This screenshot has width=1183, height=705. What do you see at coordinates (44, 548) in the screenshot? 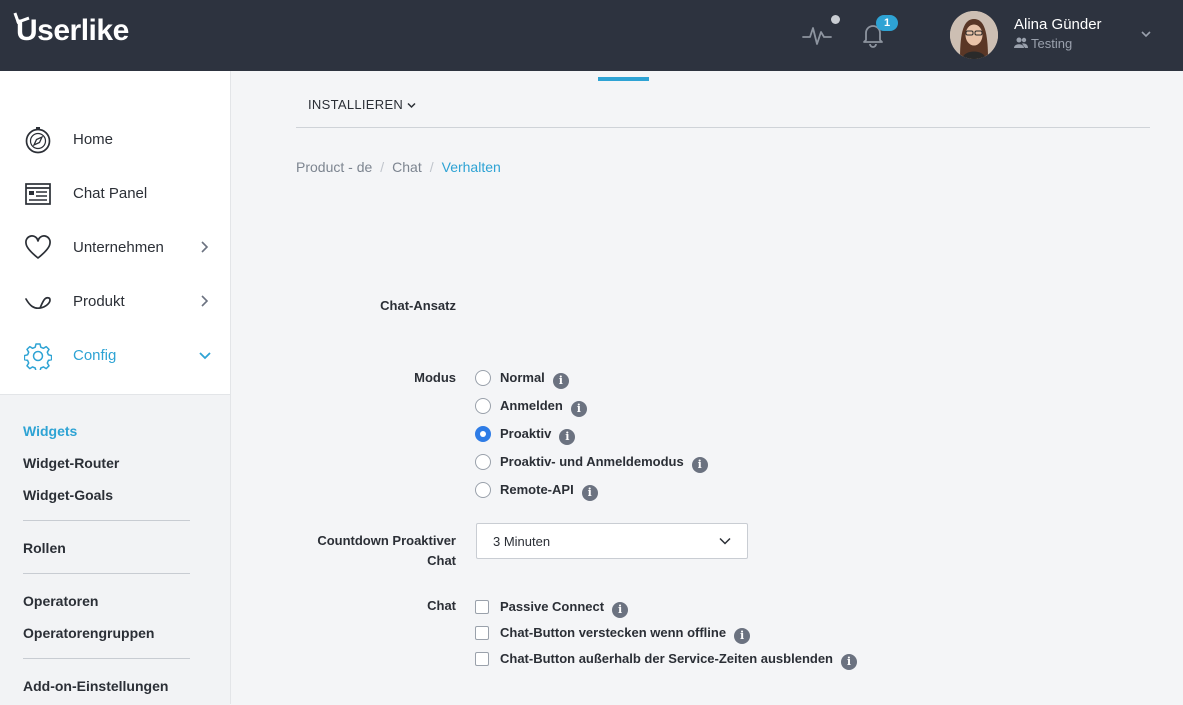
I see `submenu-item-rollen: Rollen` at bounding box center [44, 548].